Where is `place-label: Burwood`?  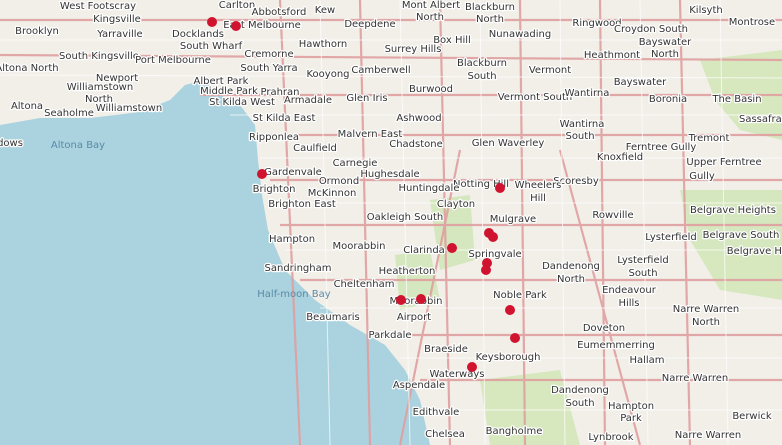 place-label: Burwood is located at coordinates (431, 89).